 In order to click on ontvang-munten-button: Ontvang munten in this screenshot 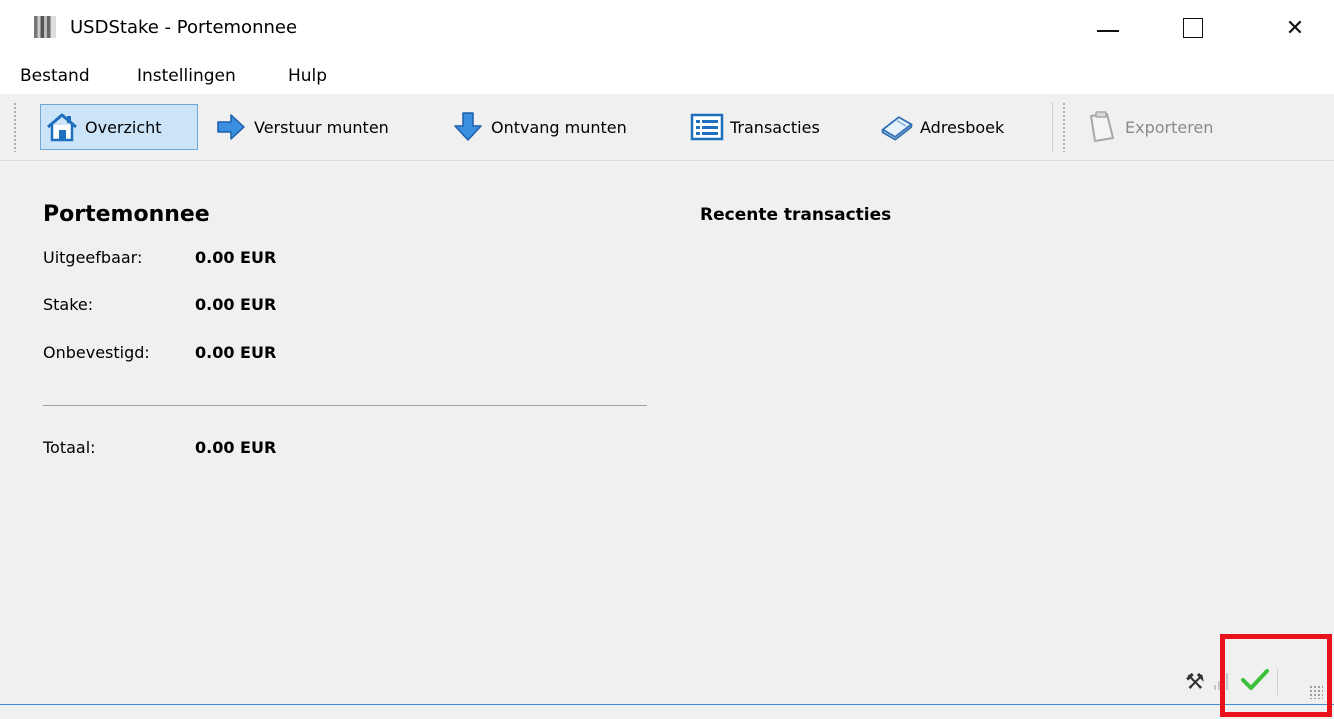, I will do `click(539, 127)`.